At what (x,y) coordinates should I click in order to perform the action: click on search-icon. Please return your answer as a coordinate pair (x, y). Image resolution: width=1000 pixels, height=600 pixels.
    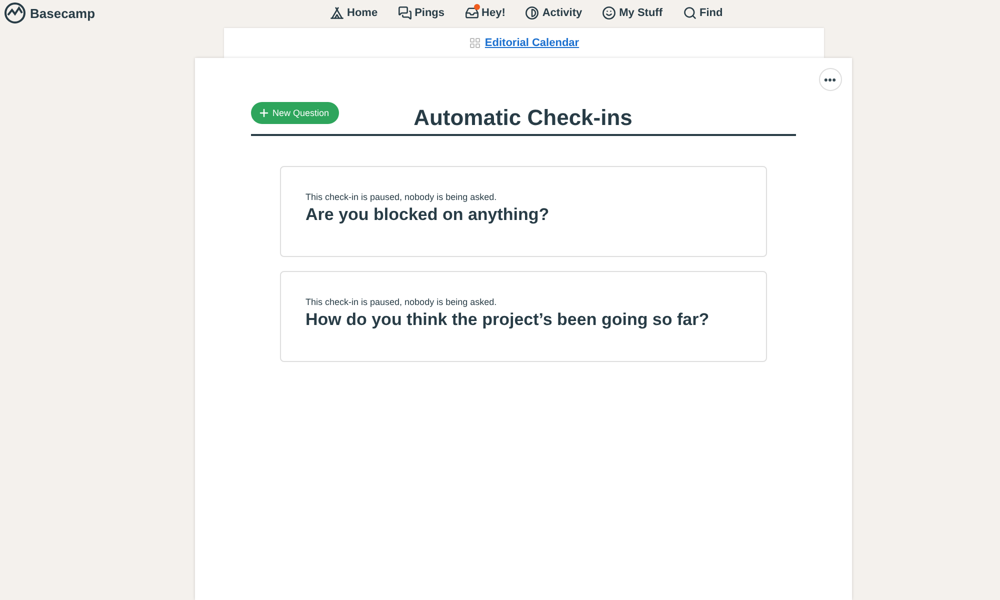
    Looking at the image, I should click on (689, 13).